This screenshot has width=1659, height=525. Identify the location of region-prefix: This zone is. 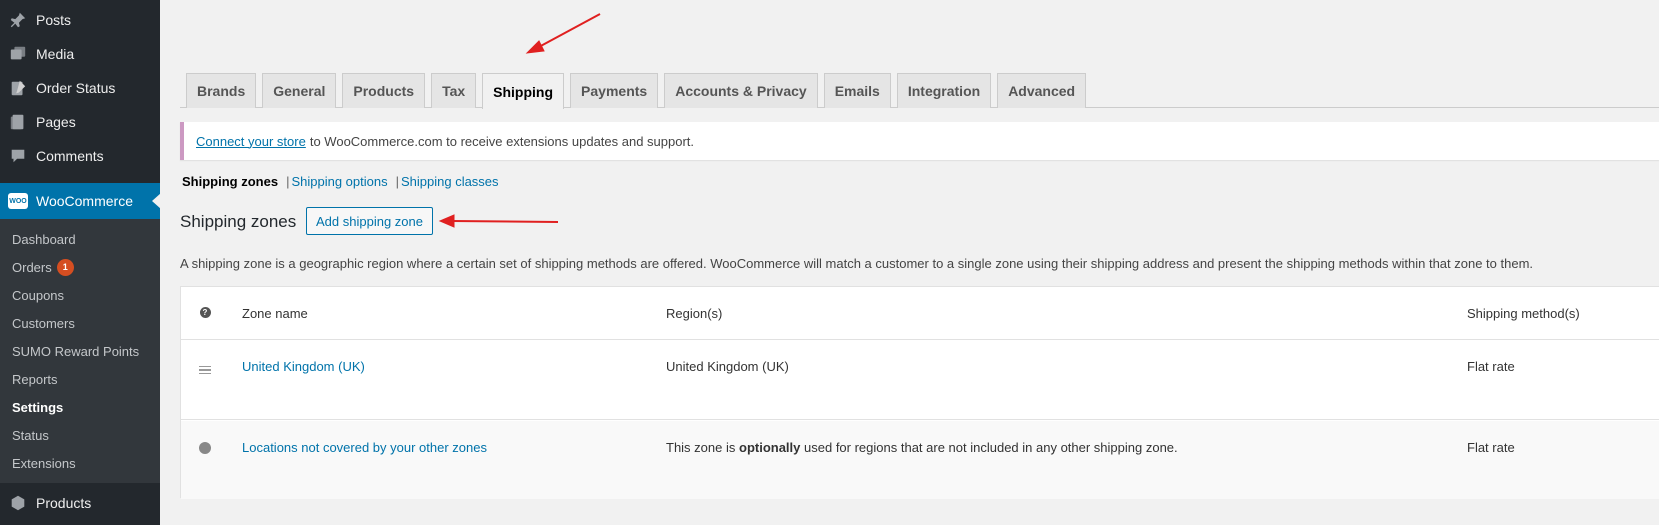
(701, 447).